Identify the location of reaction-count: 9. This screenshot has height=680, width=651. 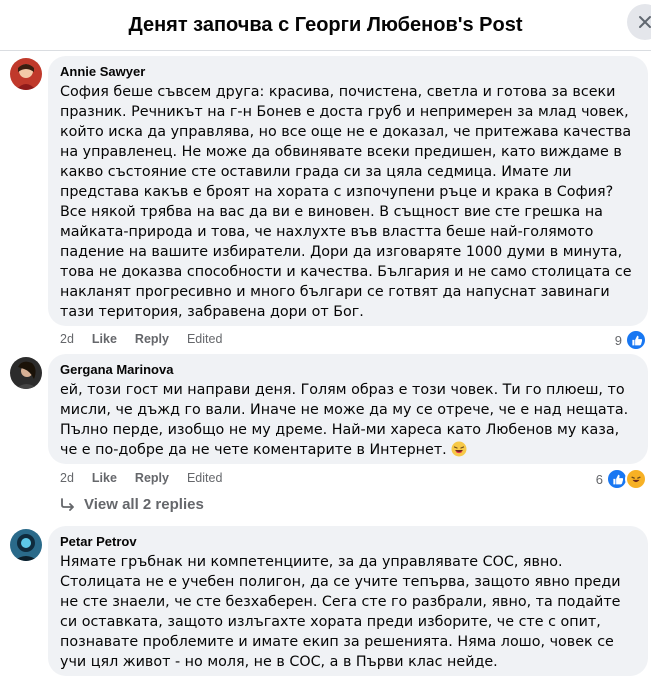
(618, 340).